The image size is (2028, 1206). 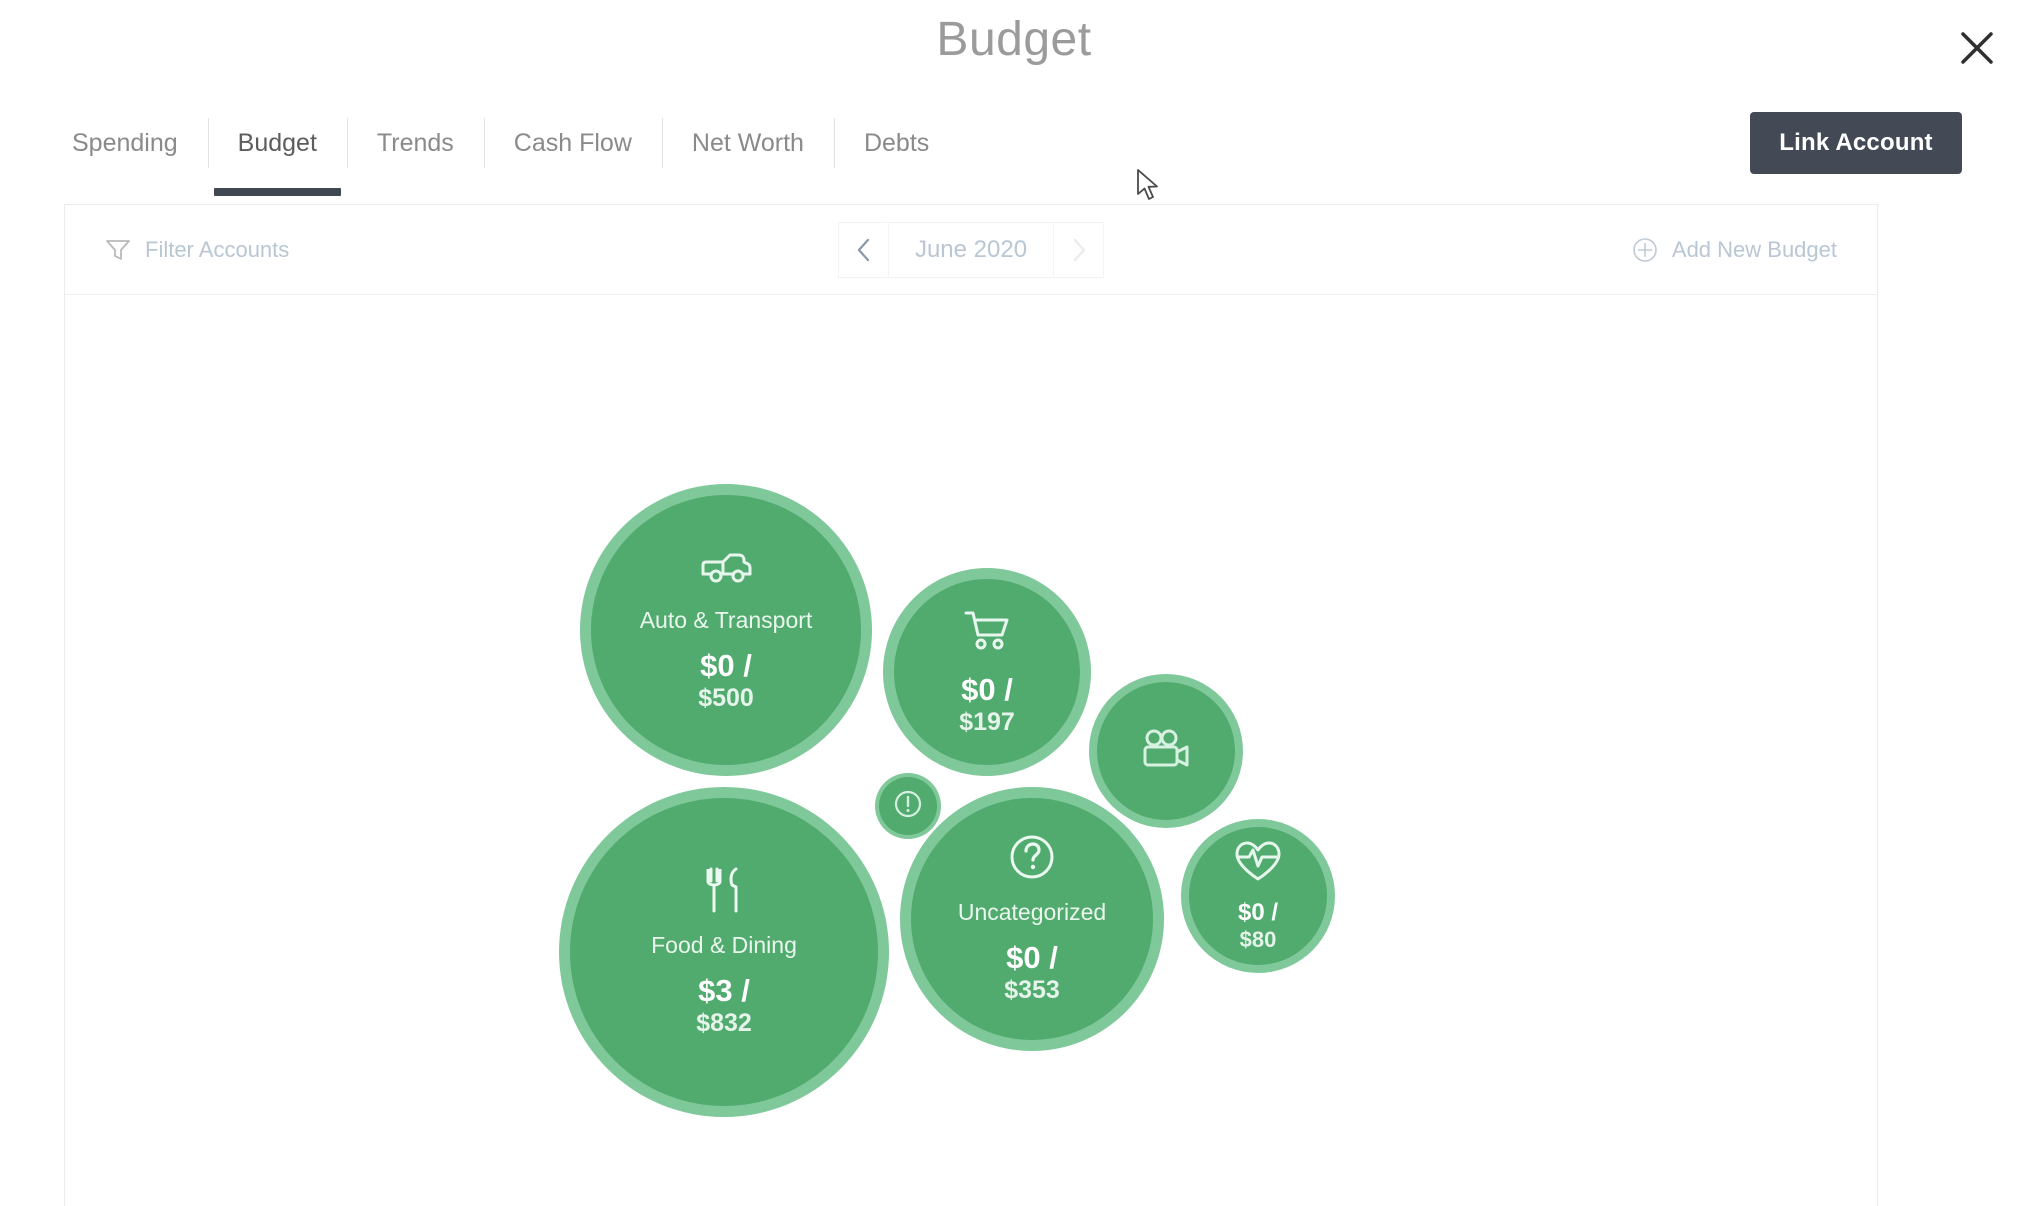 I want to click on tab-net-worth: Net Worth, so click(x=747, y=143).